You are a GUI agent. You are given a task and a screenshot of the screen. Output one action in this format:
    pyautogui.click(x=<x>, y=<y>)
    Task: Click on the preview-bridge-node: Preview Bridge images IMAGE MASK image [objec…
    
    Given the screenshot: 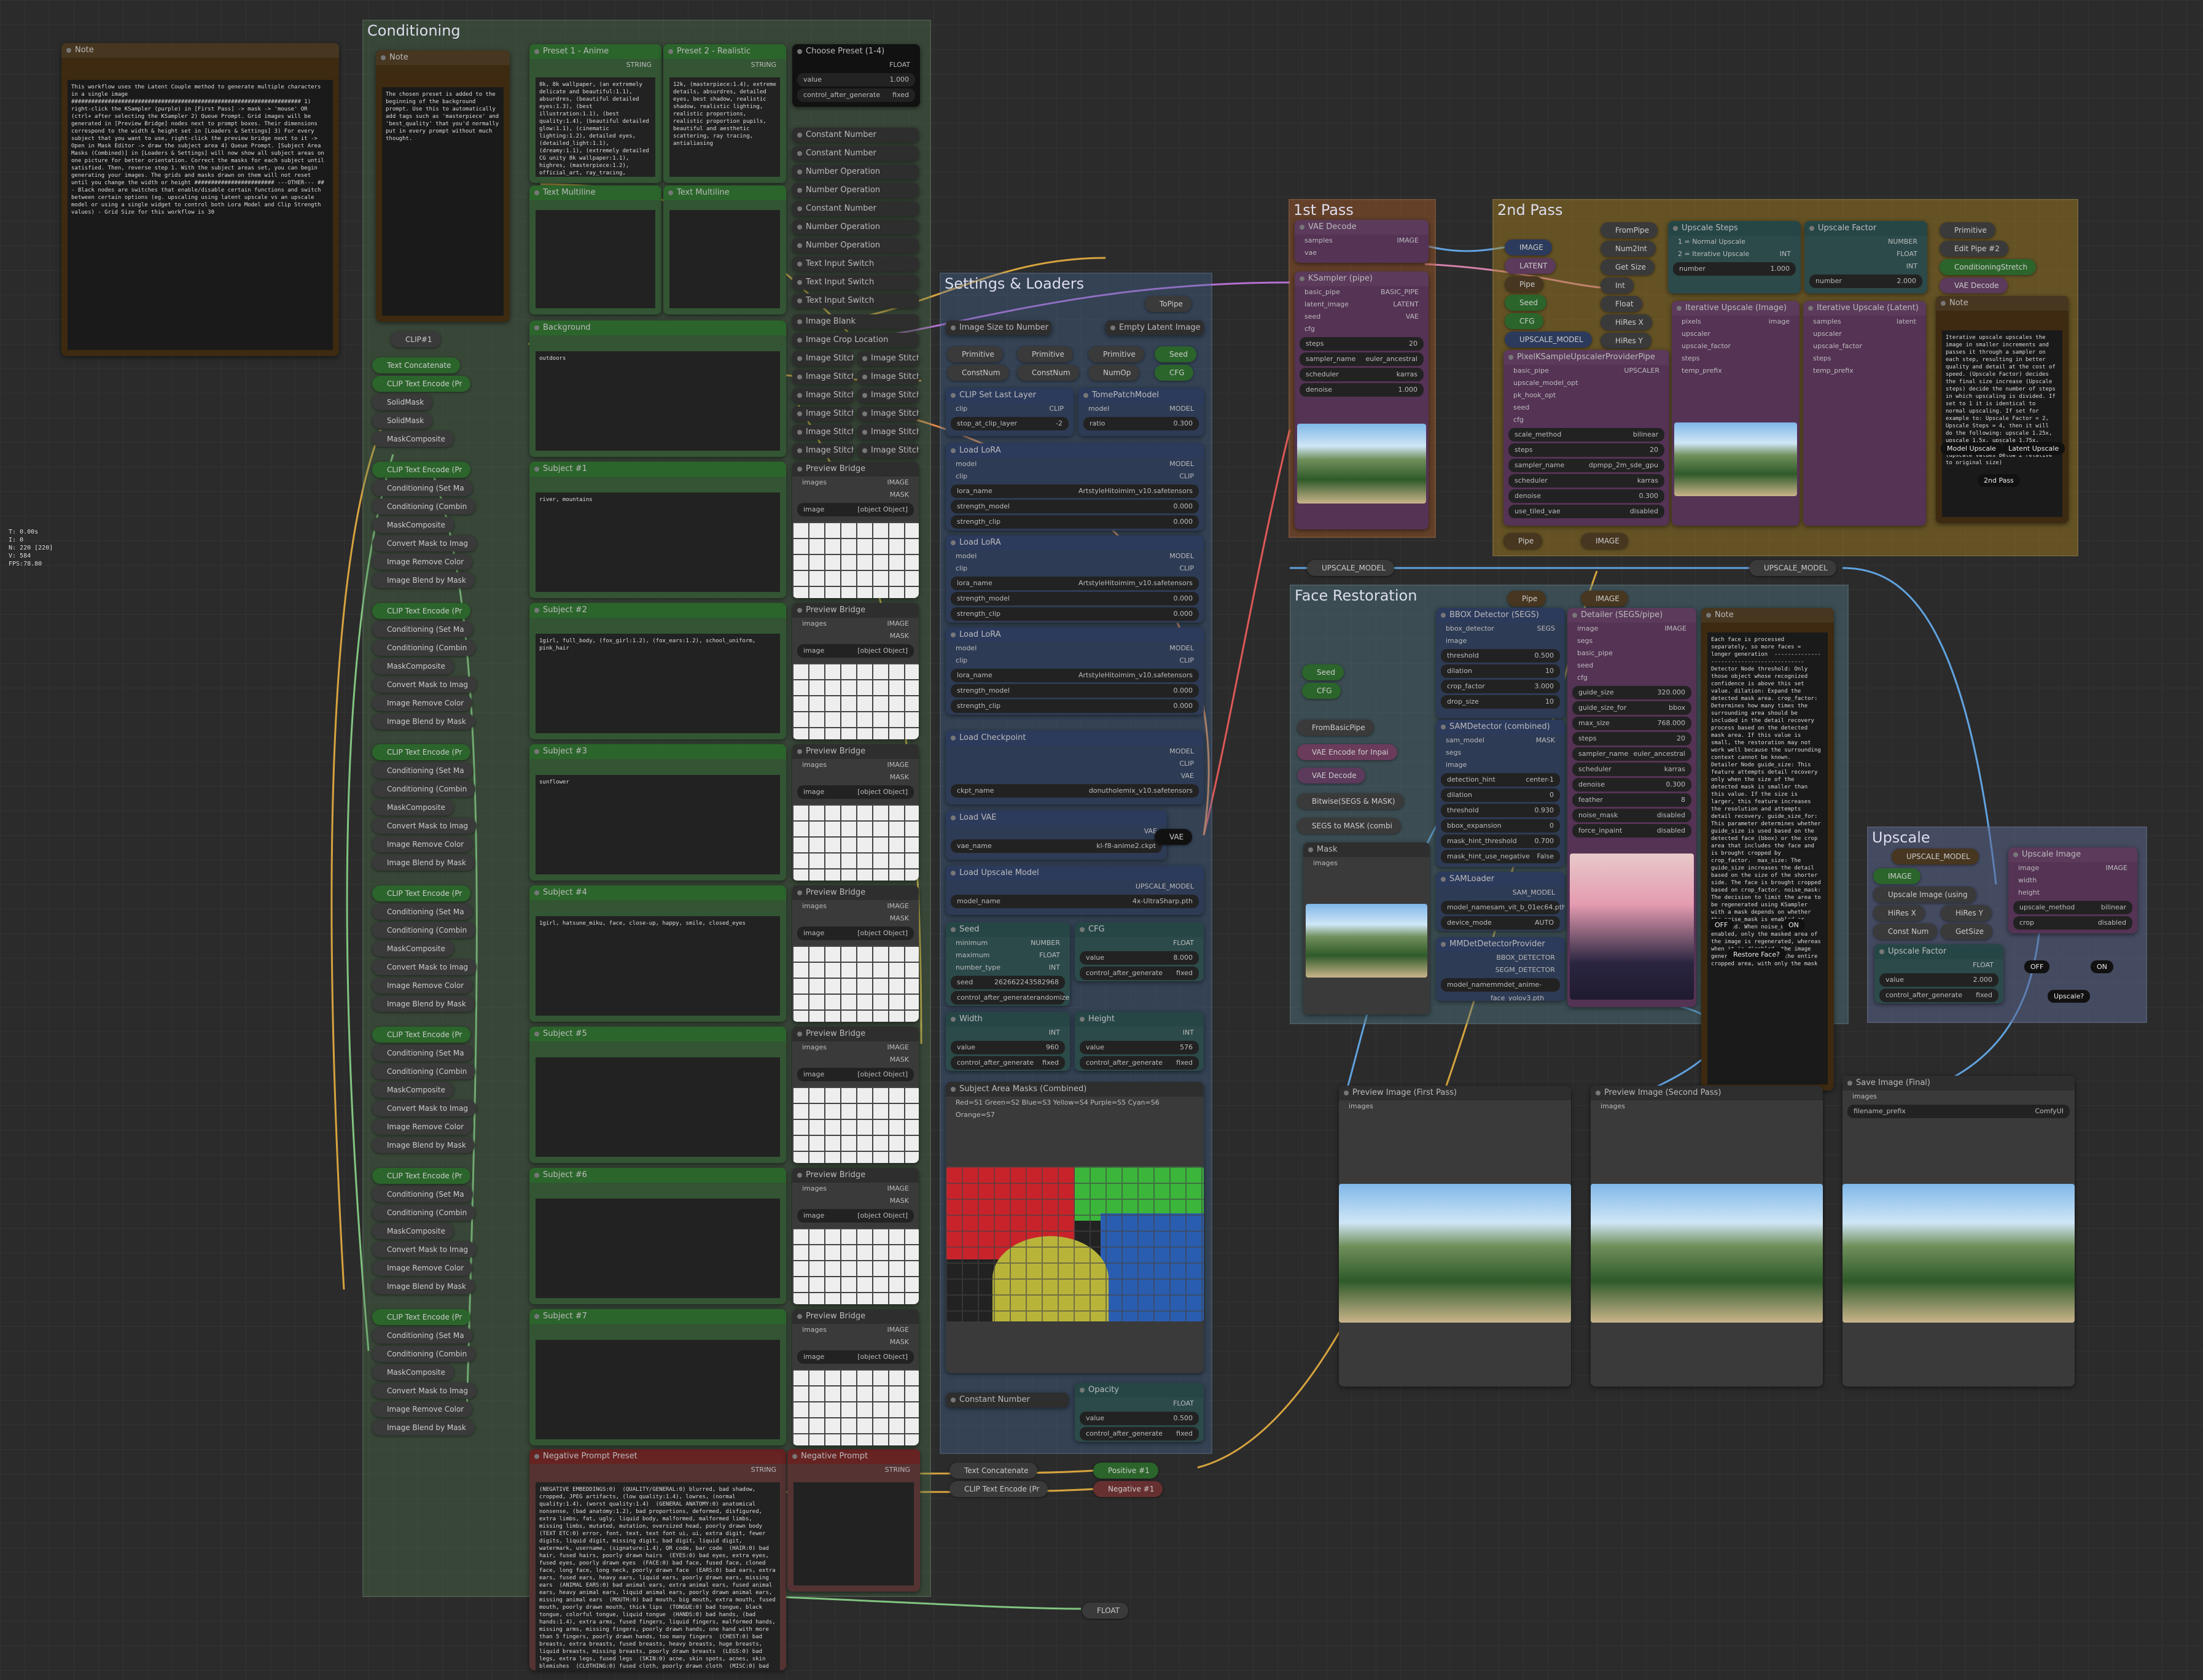 What is the action you would take?
    pyautogui.click(x=856, y=953)
    